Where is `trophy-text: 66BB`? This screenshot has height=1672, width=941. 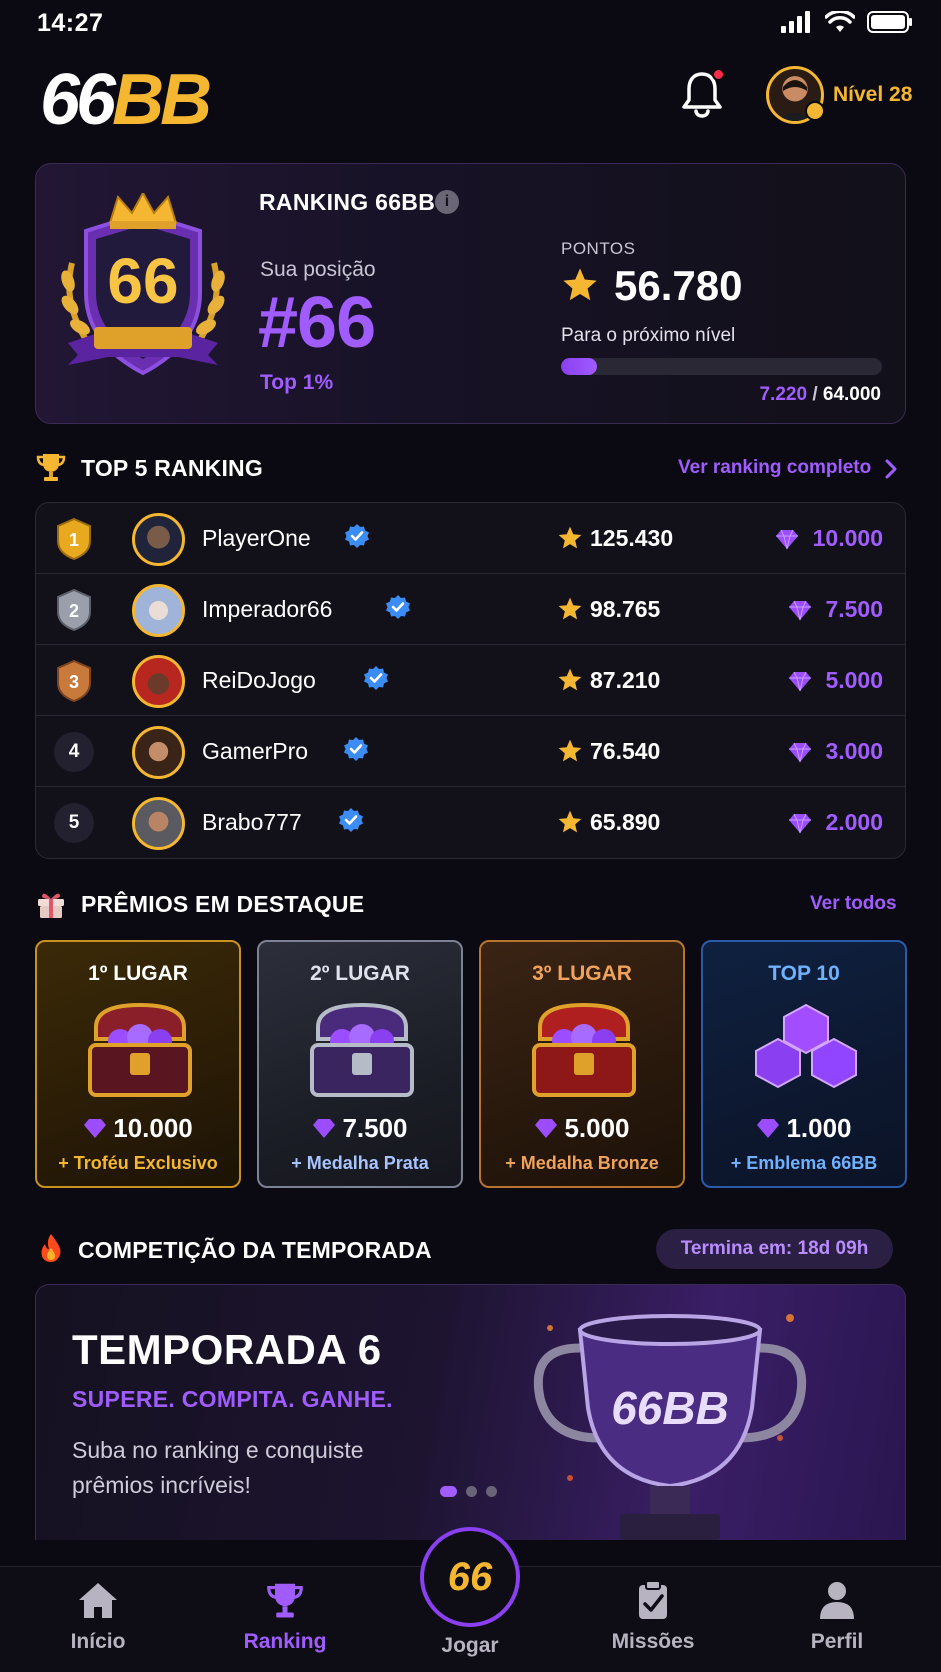
trophy-text: 66BB is located at coordinates (670, 1408).